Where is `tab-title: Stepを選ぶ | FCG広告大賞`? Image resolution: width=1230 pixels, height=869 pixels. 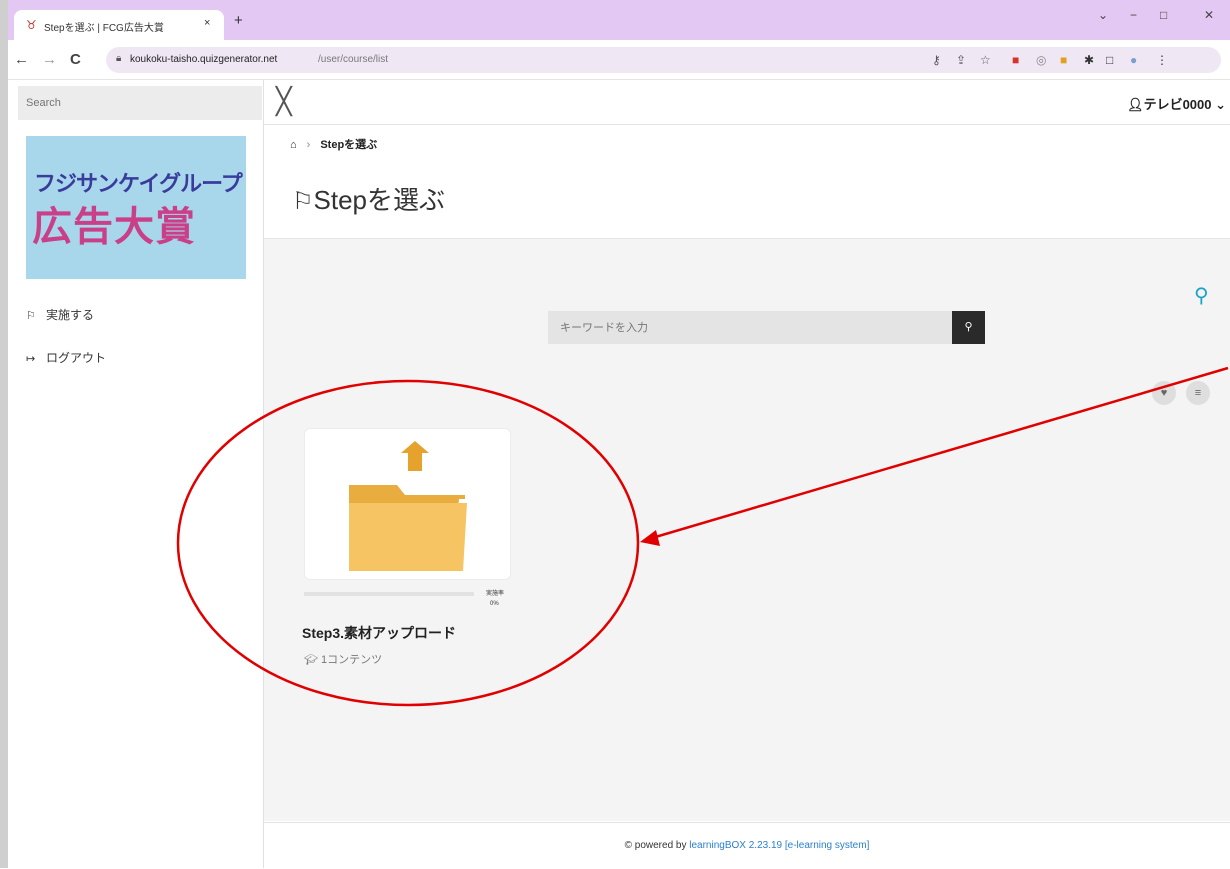
tab-title: Stepを選ぶ | FCG広告大賞 is located at coordinates (104, 28).